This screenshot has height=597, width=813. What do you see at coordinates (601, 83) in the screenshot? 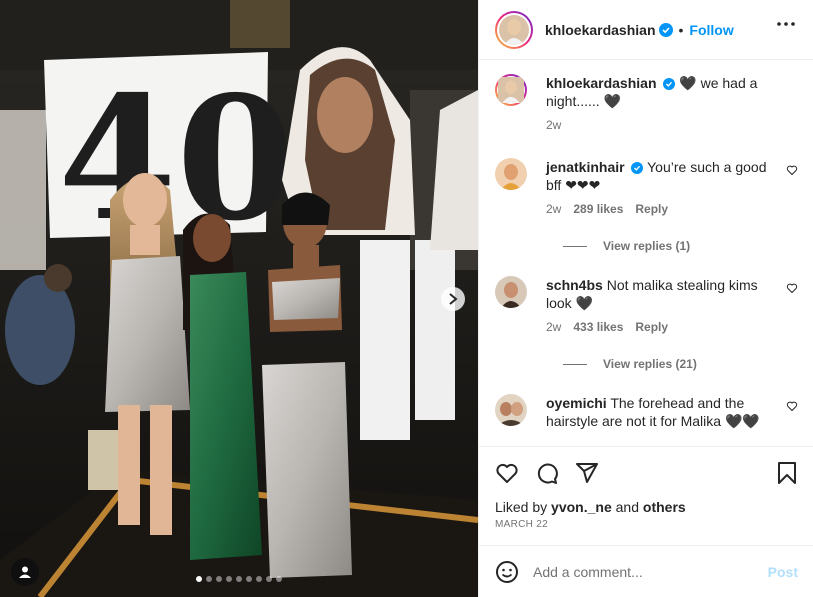
I see `caption-username: khloekardashian` at bounding box center [601, 83].